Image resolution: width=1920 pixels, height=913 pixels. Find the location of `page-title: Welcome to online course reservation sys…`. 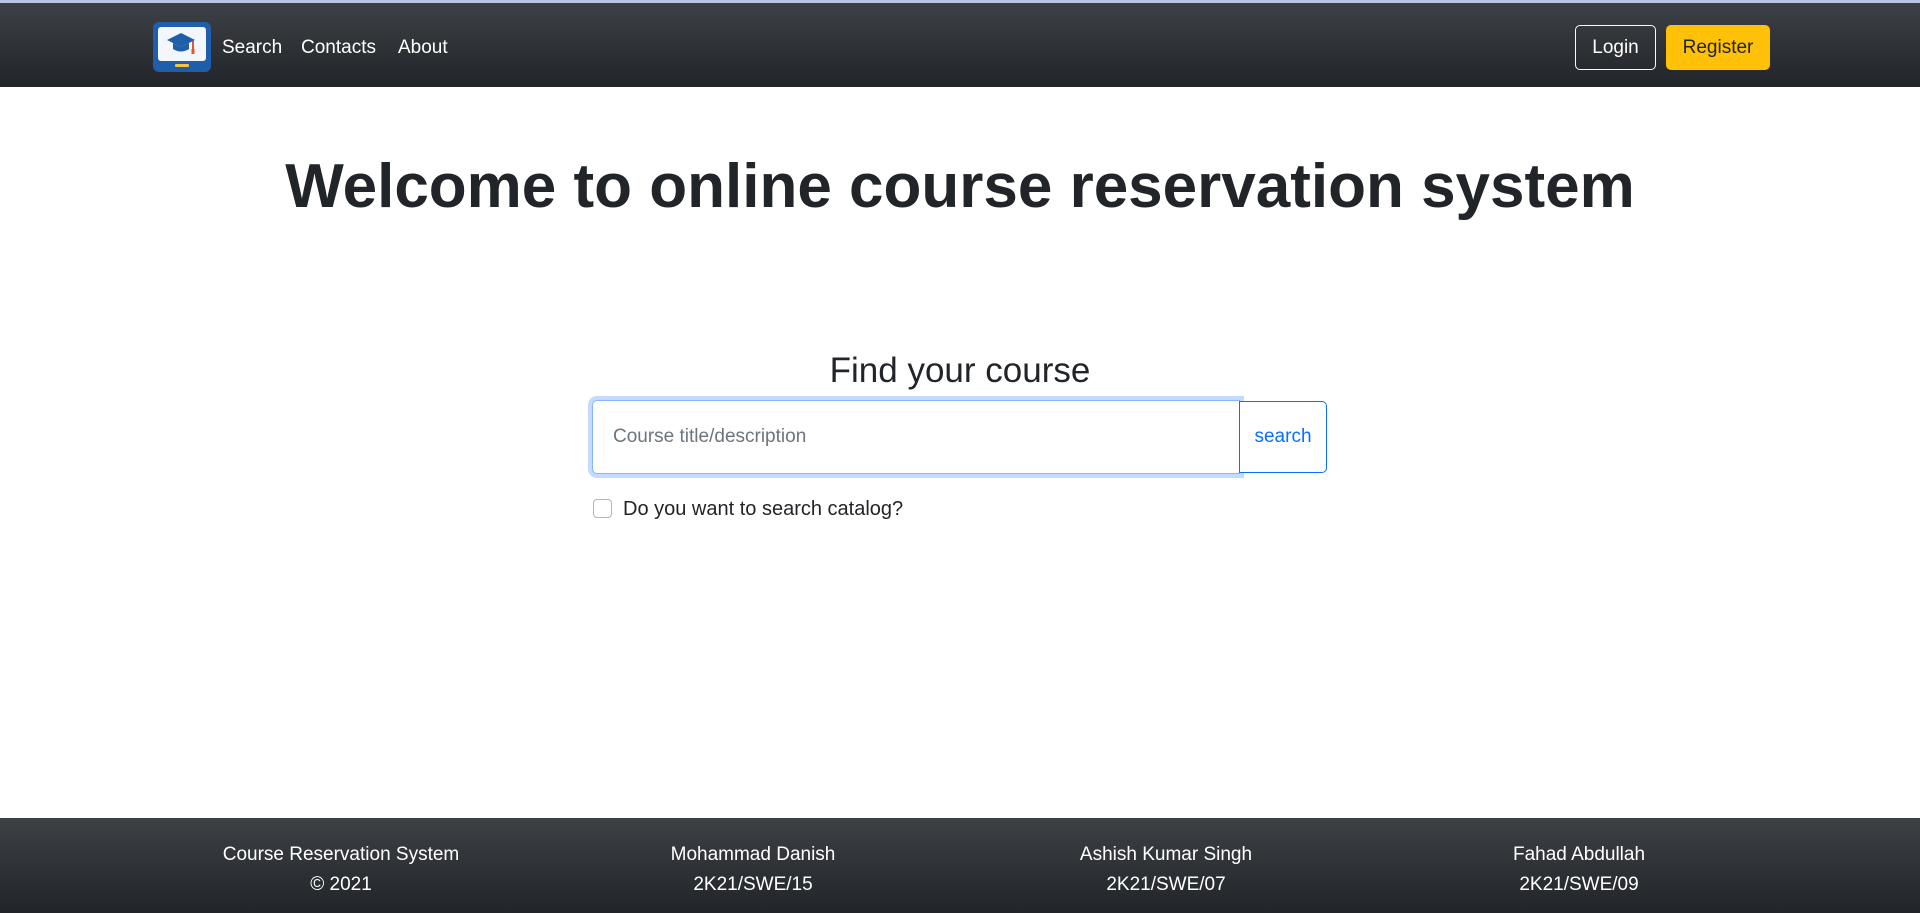

page-title: Welcome to online course reservation sys… is located at coordinates (960, 186).